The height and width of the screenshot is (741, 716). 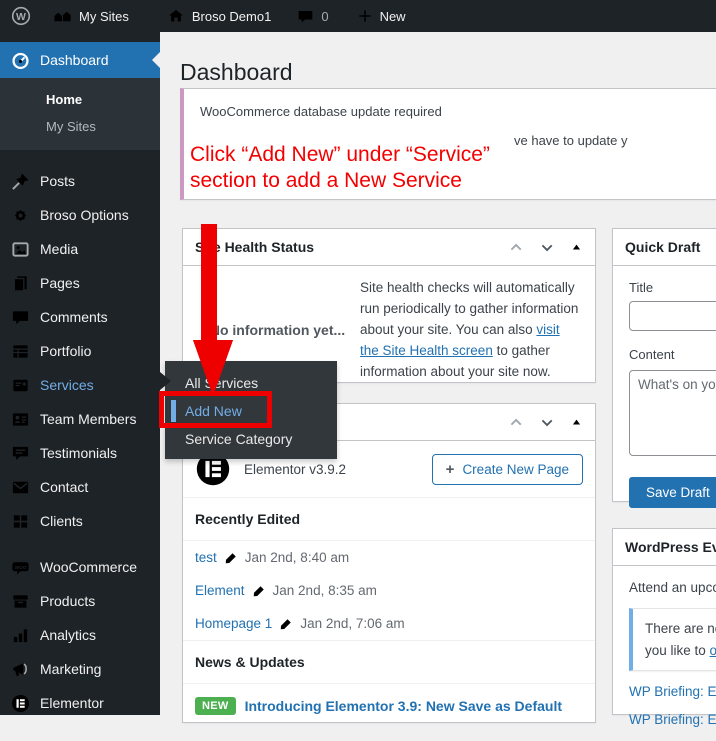 What do you see at coordinates (297, 557) in the screenshot?
I see `recent-edit-date: Jan 2nd, 8:40 am` at bounding box center [297, 557].